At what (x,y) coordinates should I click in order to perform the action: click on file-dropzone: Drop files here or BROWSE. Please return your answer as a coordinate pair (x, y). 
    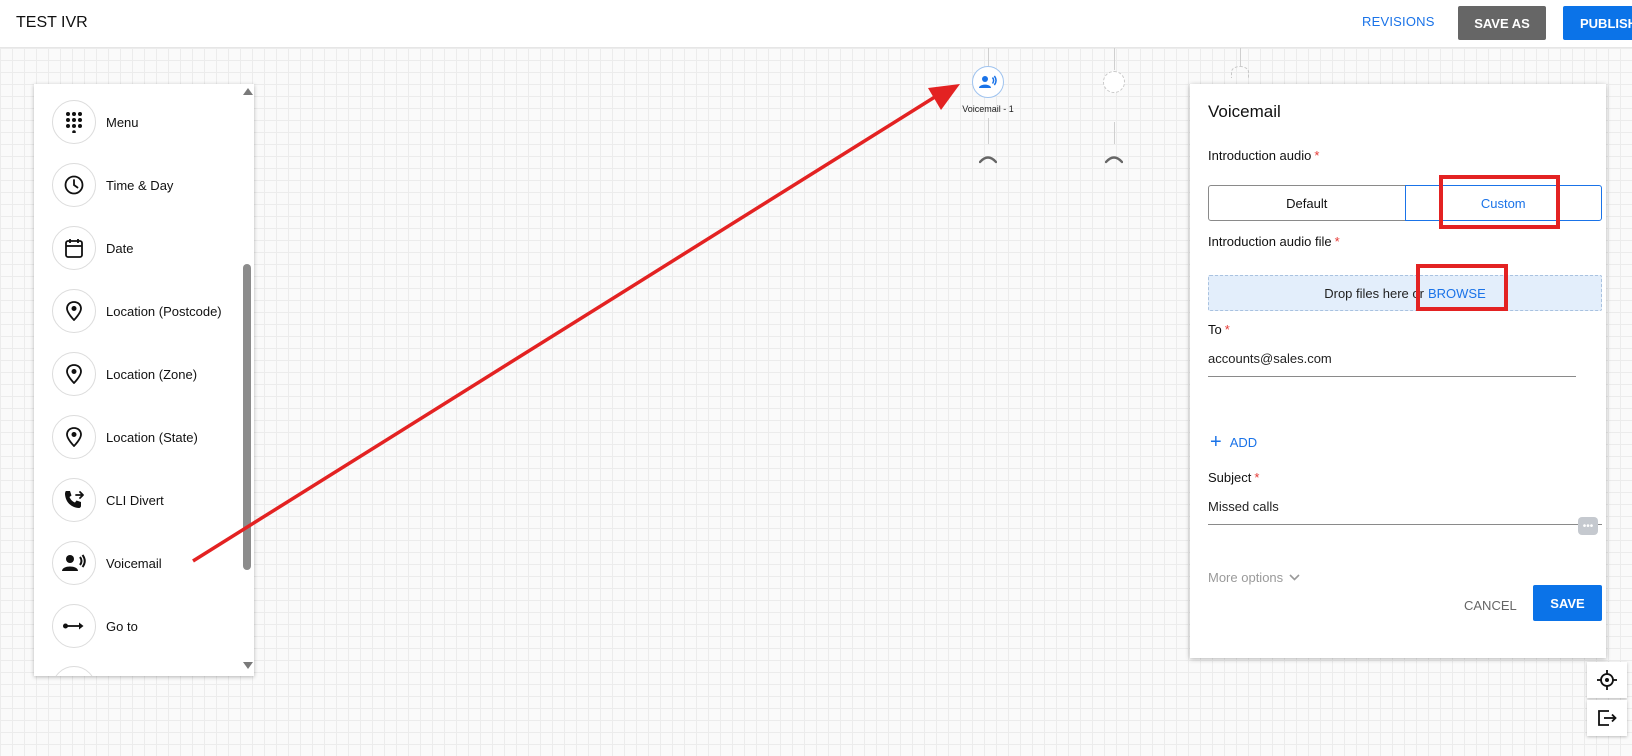
    Looking at the image, I should click on (1405, 293).